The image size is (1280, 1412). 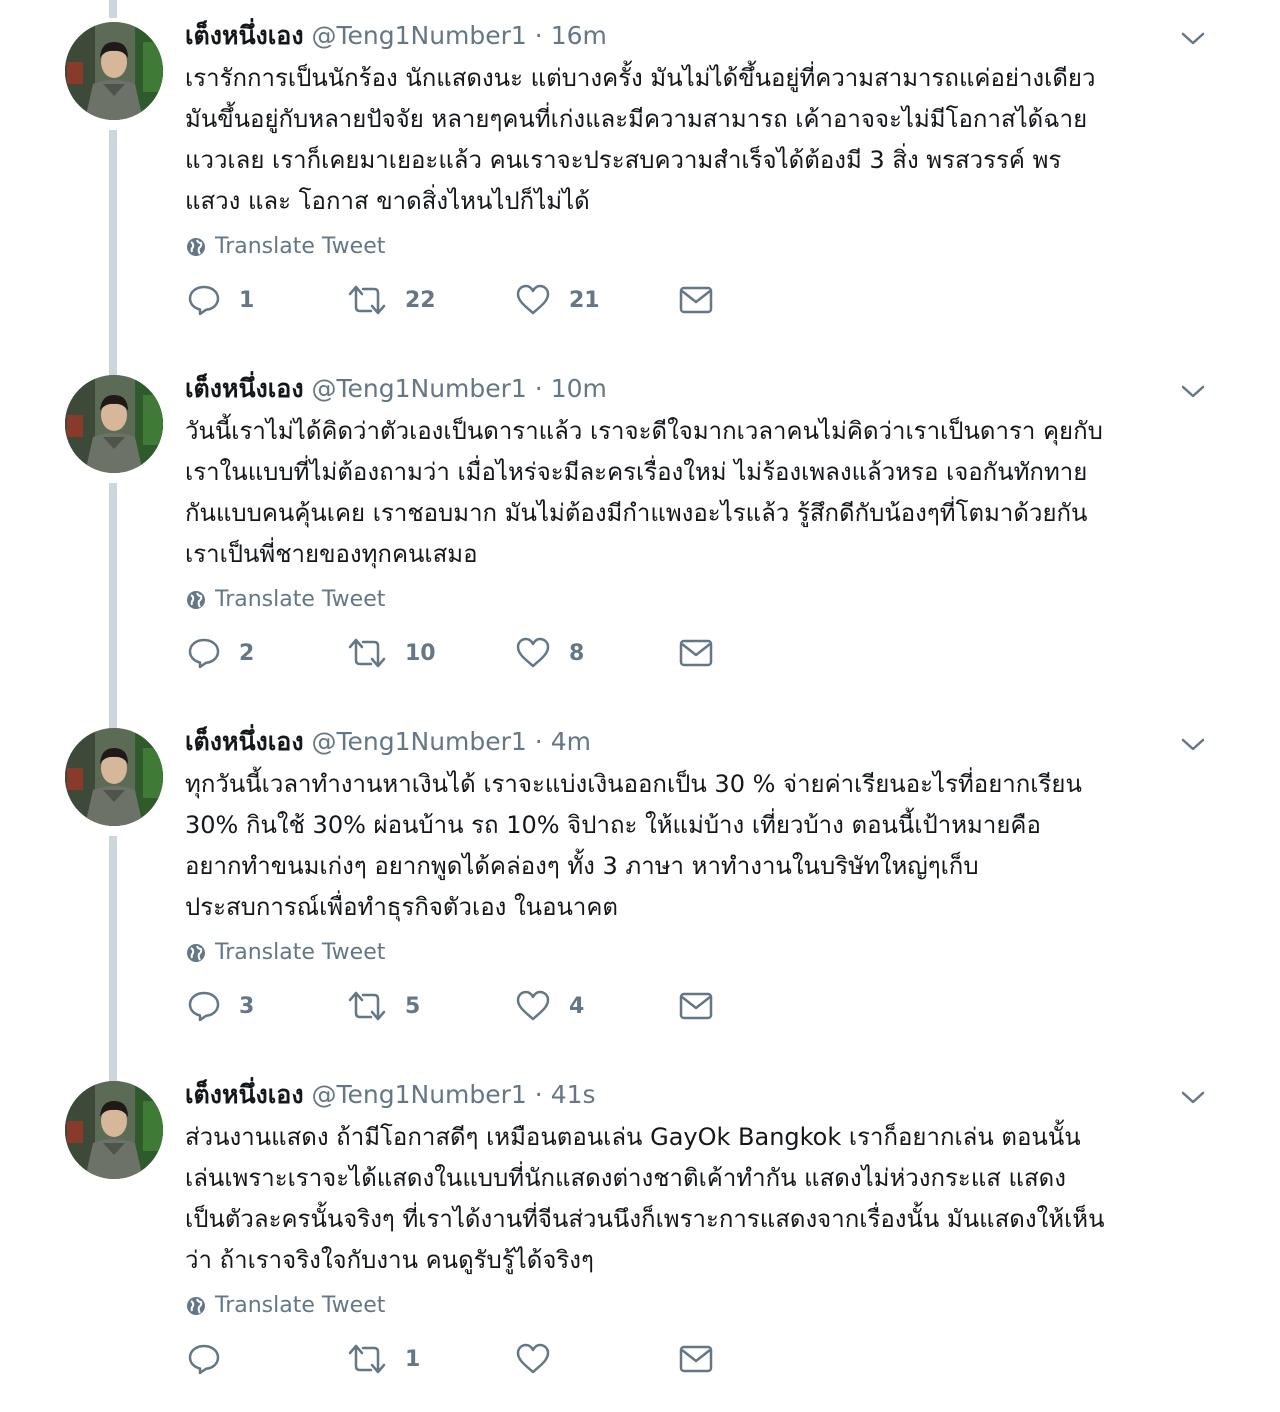 What do you see at coordinates (413, 1006) in the screenshot?
I see `retweet-count: 5` at bounding box center [413, 1006].